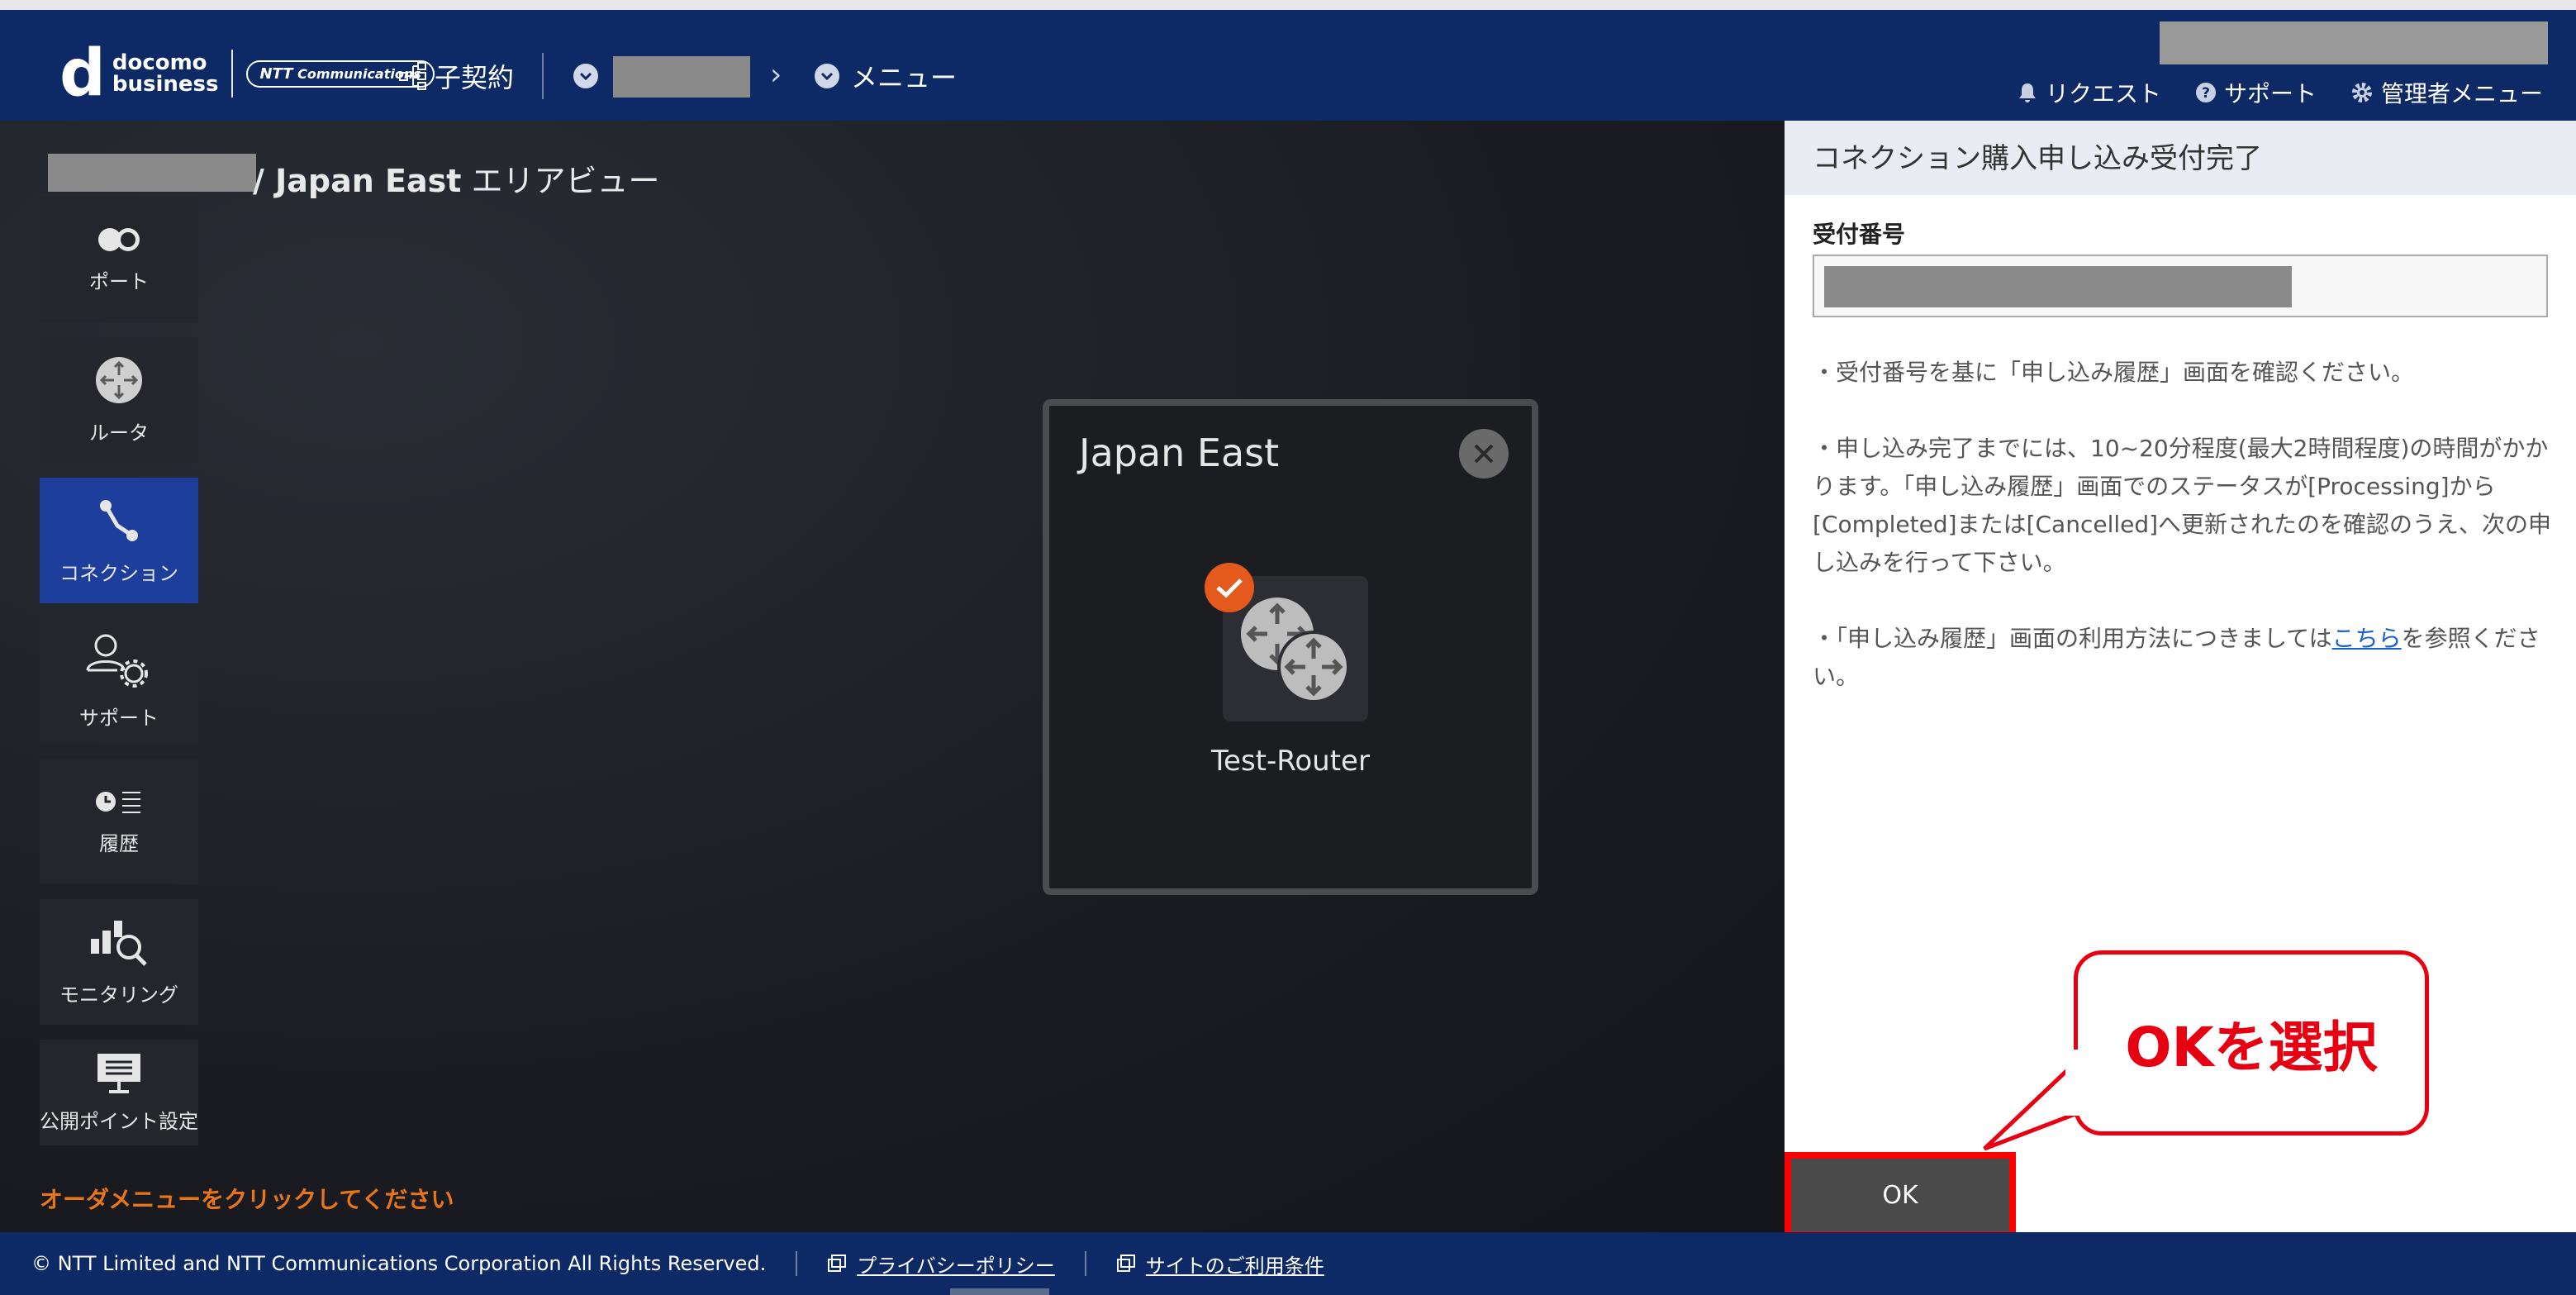 This screenshot has height=1295, width=2576. I want to click on request-link: リクエスト, so click(2088, 92).